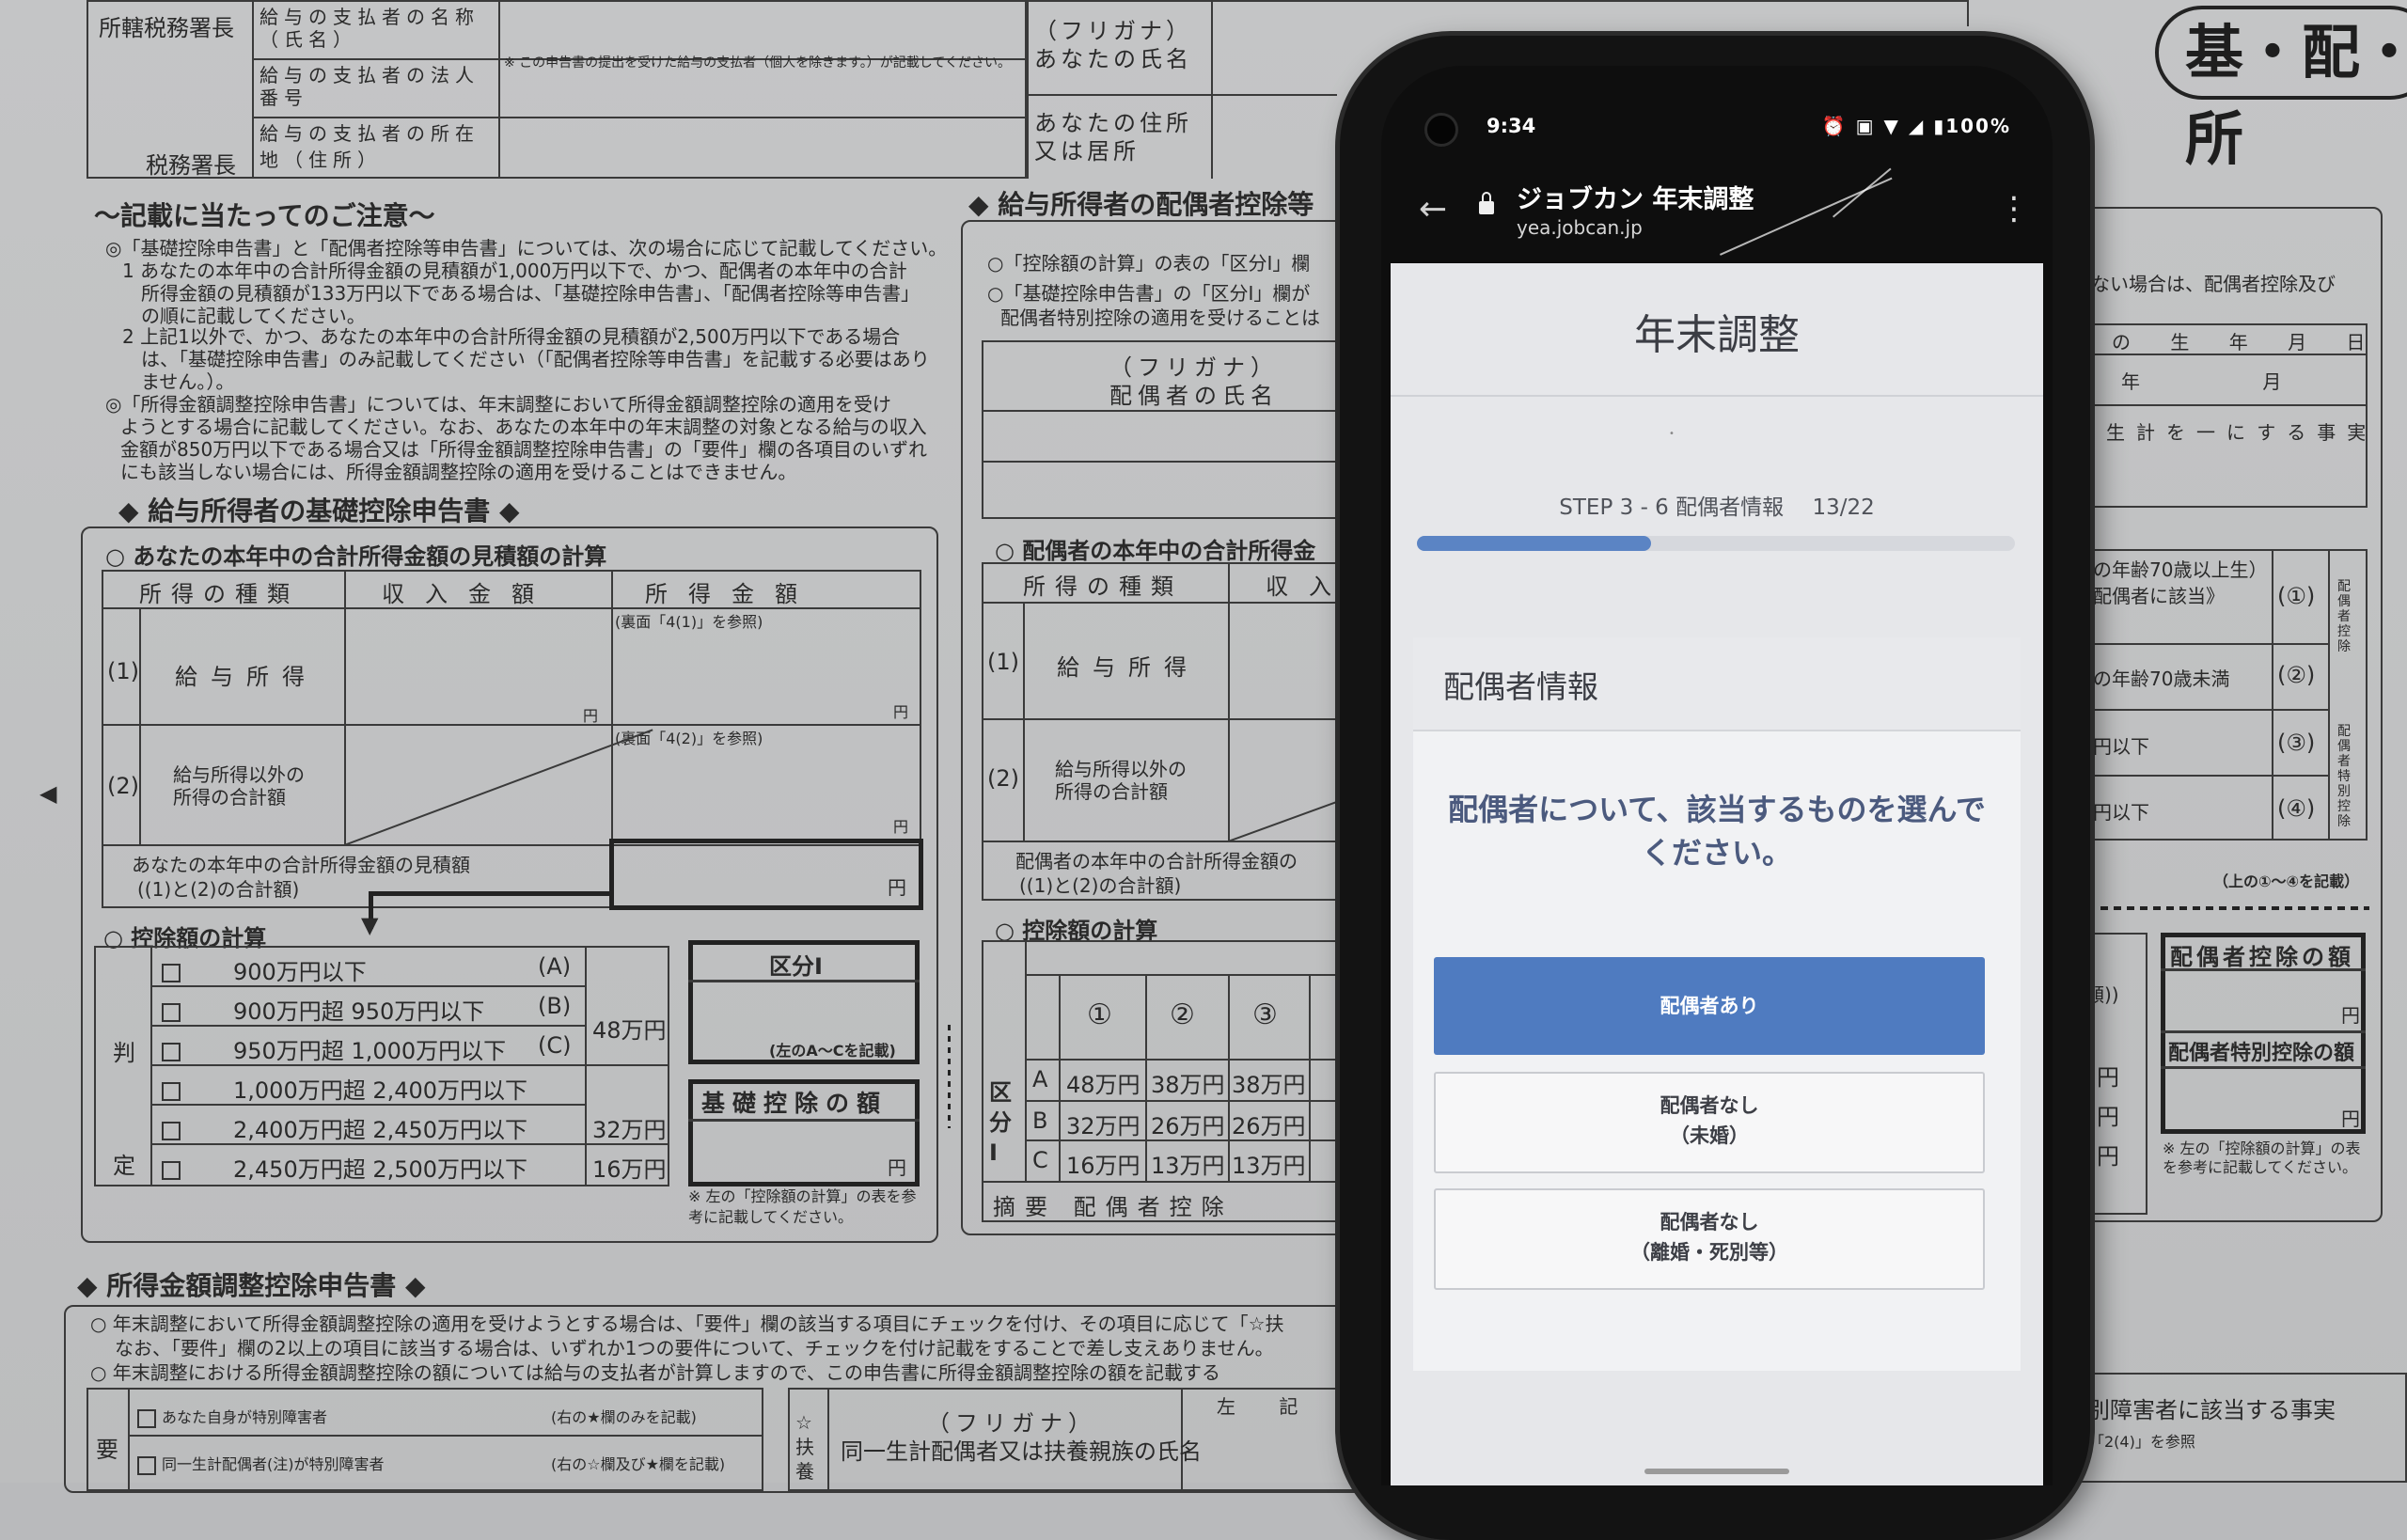 The height and width of the screenshot is (1540, 2407). I want to click on fuyo-label: ☆扶養, so click(804, 1447).